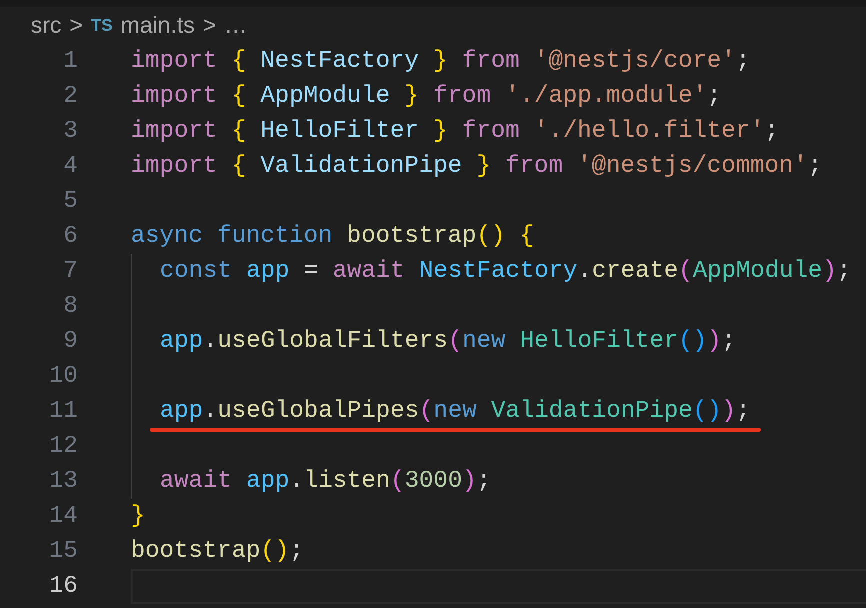  I want to click on code-line: }, so click(138, 516).